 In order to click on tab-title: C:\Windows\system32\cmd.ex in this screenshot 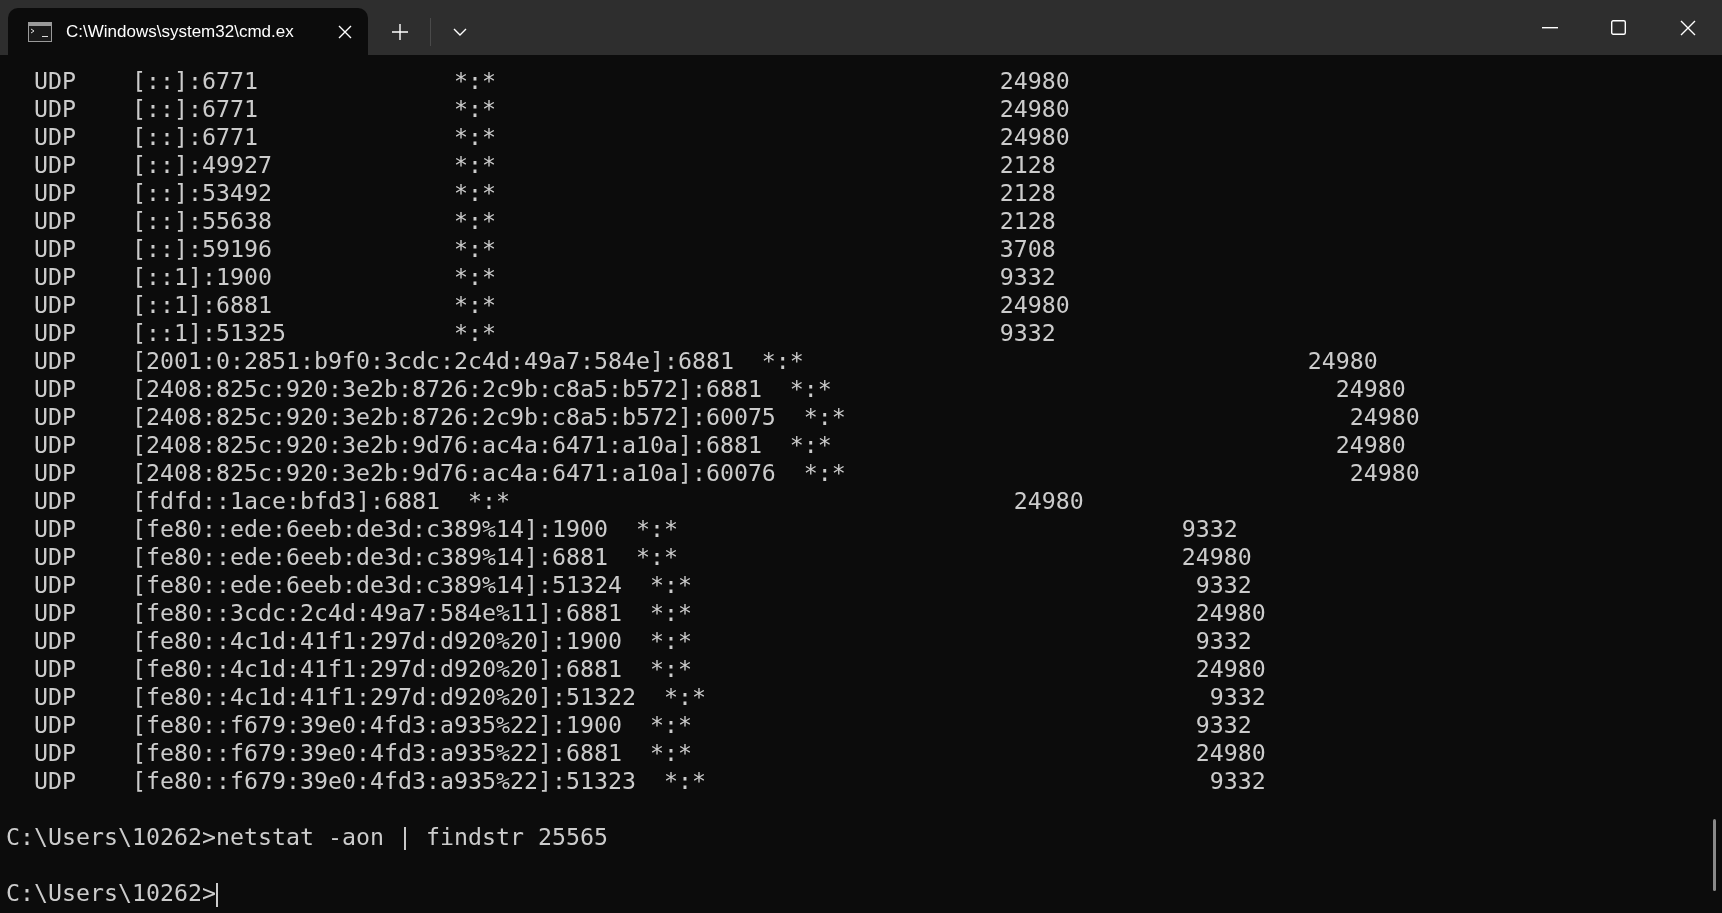, I will do `click(180, 31)`.